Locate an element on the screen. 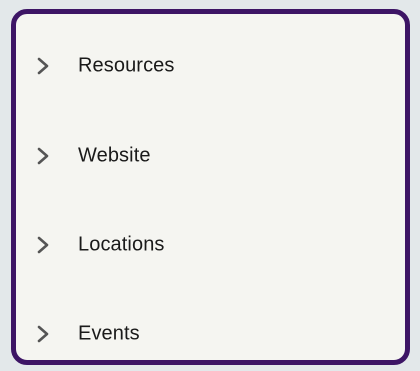  accordion-item-events: Events is located at coordinates (210, 334).